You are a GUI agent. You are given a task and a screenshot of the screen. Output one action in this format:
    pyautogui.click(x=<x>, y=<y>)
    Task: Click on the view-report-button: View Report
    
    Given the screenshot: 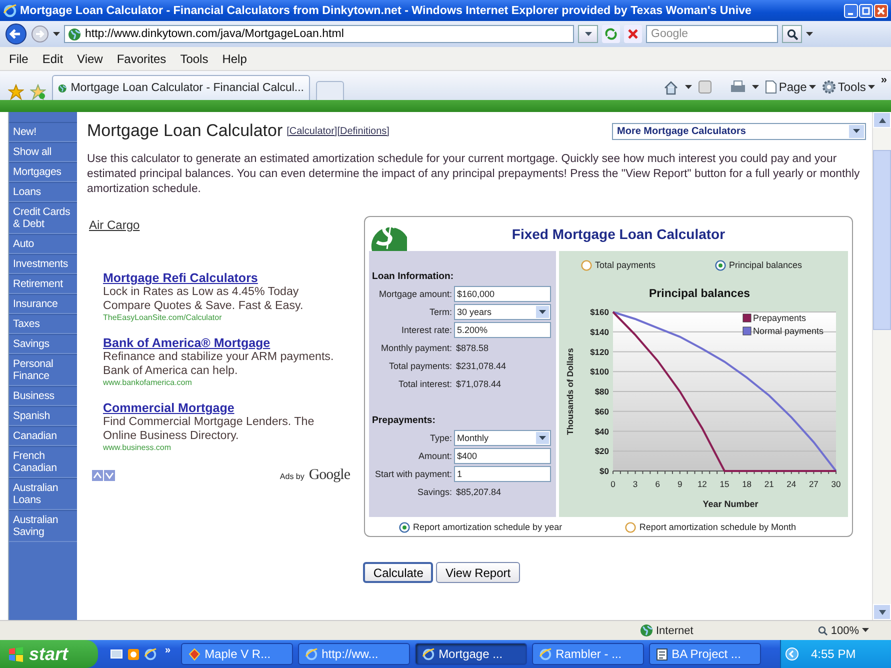 What is the action you would take?
    pyautogui.click(x=478, y=572)
    